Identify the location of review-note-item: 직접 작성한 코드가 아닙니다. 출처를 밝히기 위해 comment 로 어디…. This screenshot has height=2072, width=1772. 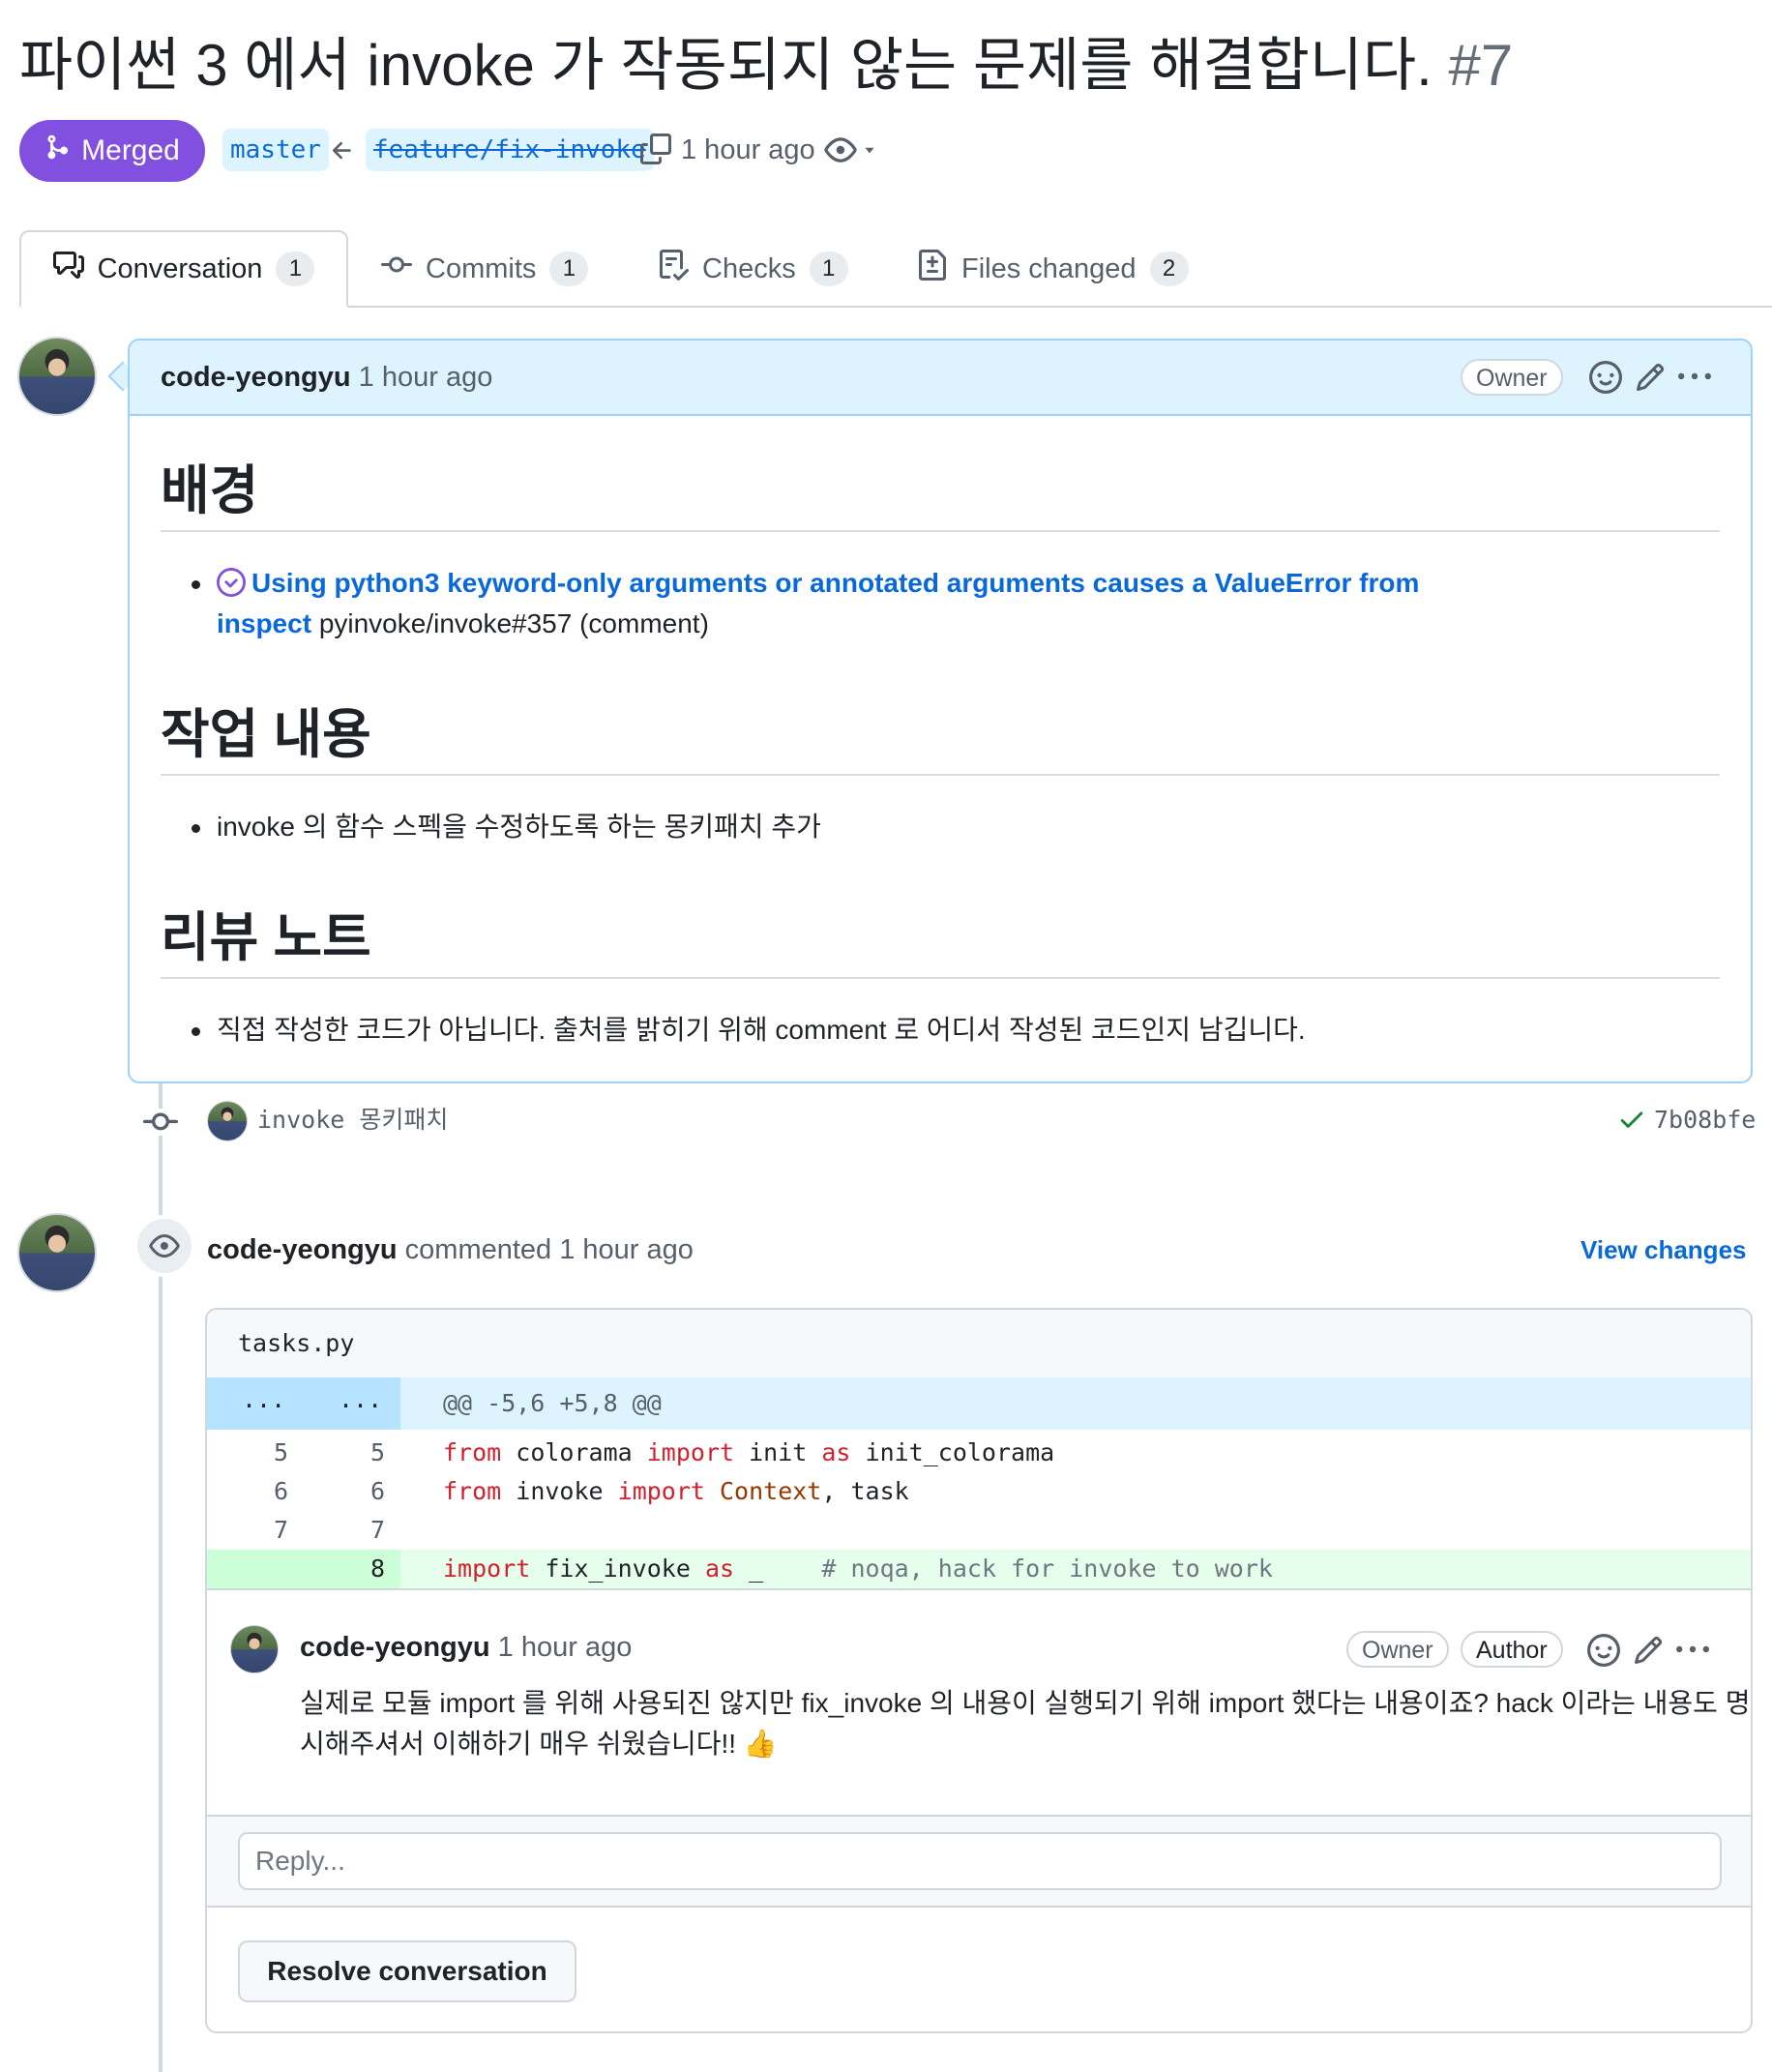
(761, 1030).